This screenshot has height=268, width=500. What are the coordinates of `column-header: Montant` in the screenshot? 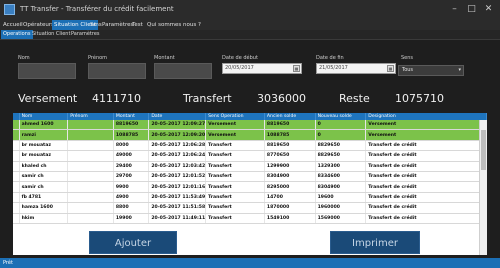 It's located at (131, 116).